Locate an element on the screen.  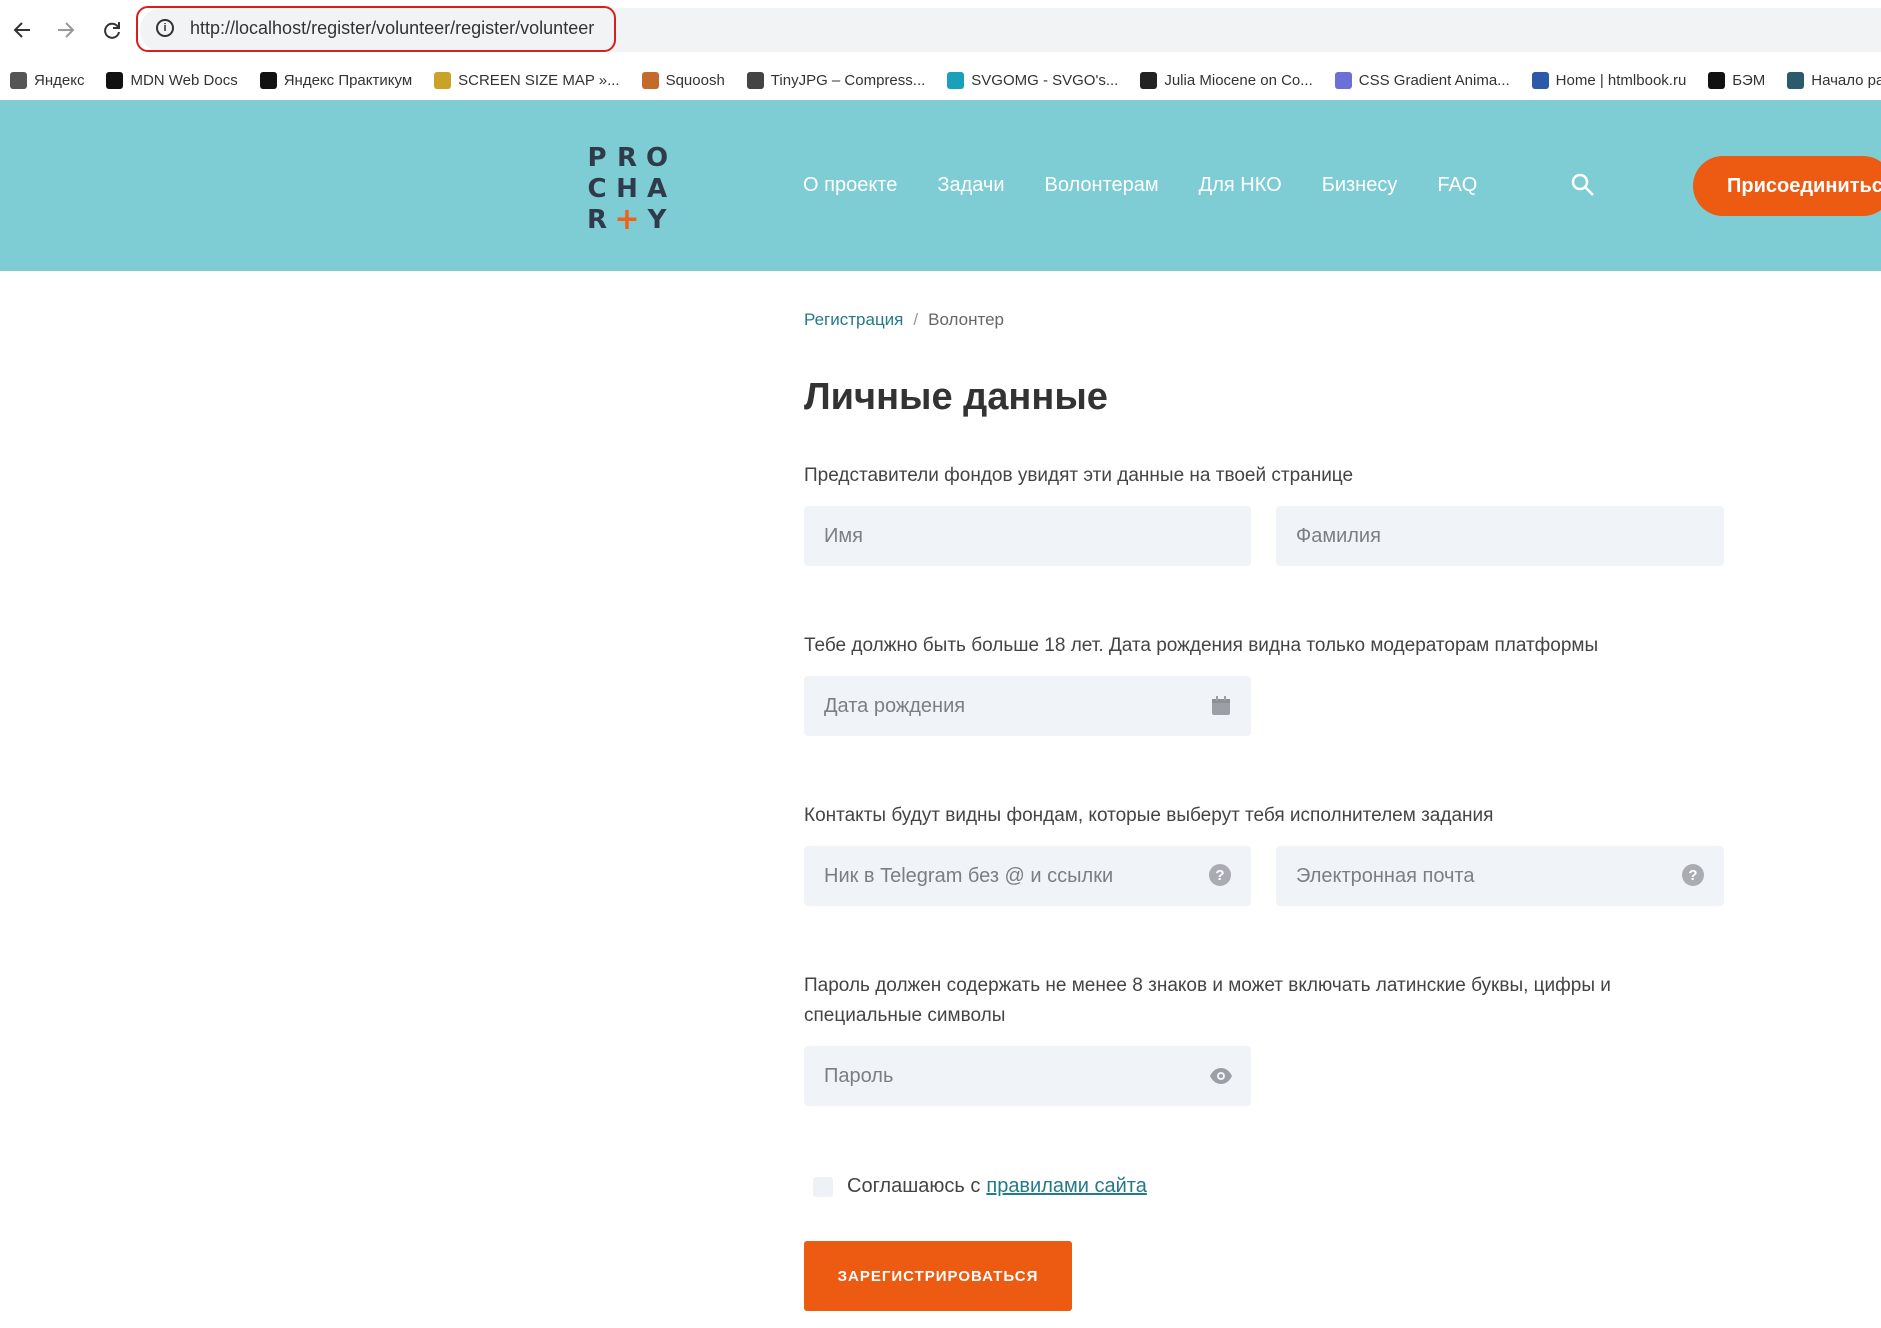
agreement-row: Соглашаюсь с правилами сайта is located at coordinates (980, 1186).